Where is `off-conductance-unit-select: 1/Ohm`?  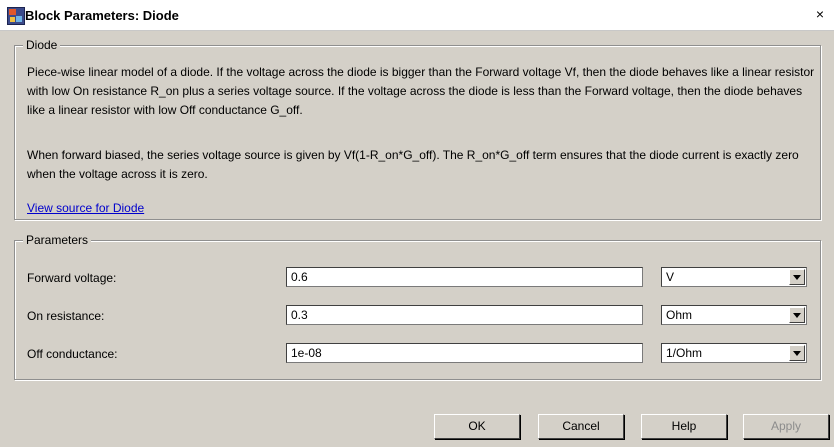
off-conductance-unit-select: 1/Ohm is located at coordinates (734, 353).